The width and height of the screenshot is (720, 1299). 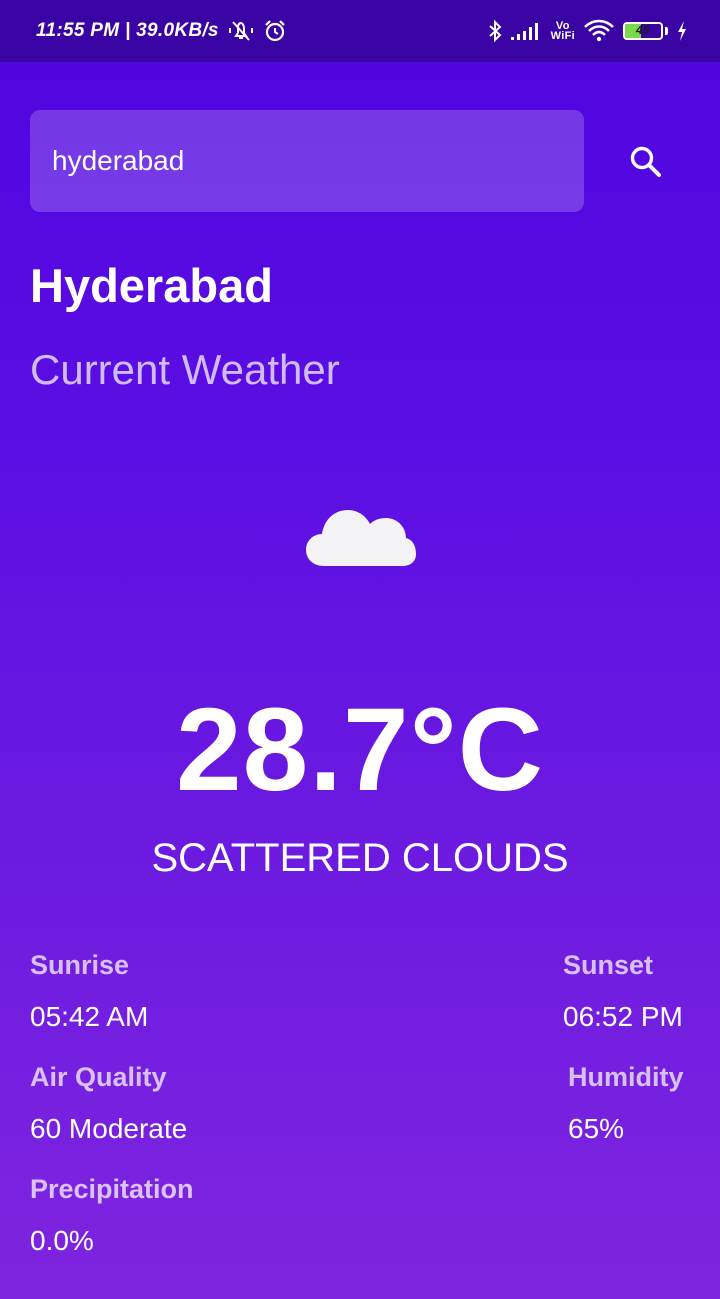 I want to click on wifi-icon, so click(x=599, y=31).